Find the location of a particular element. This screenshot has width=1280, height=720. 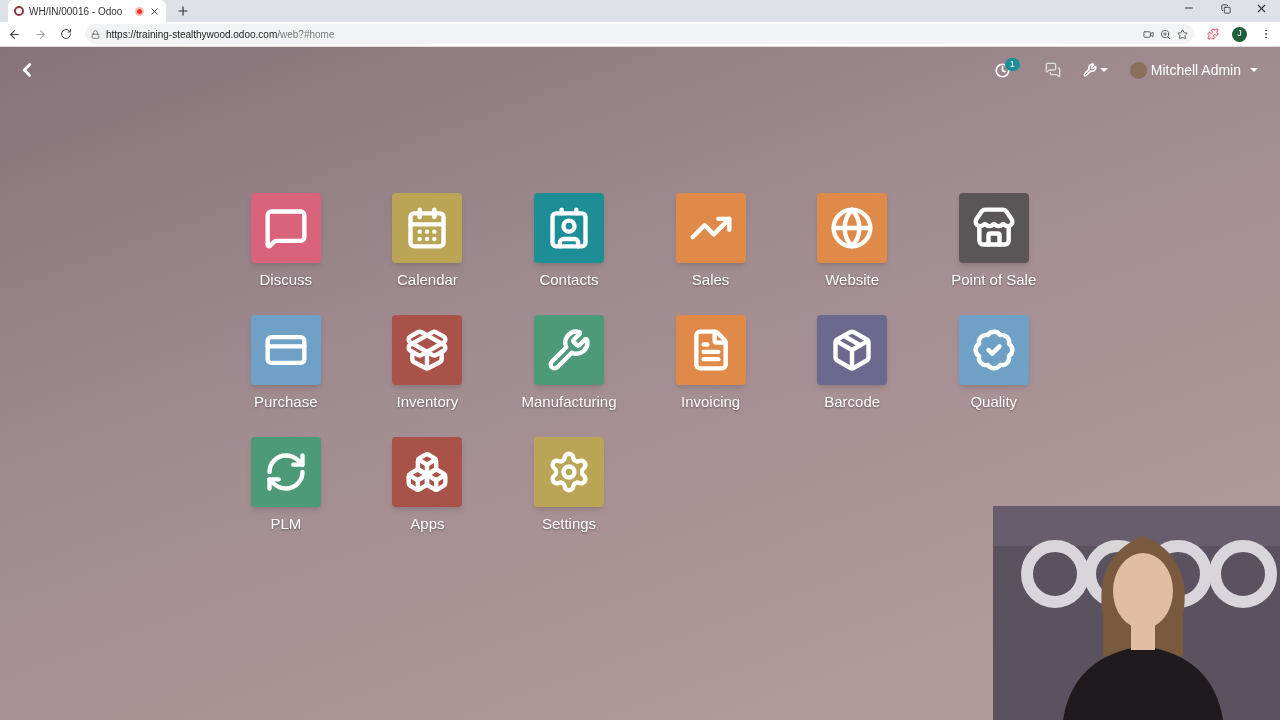

app-tile: Discuss is located at coordinates (286, 254).